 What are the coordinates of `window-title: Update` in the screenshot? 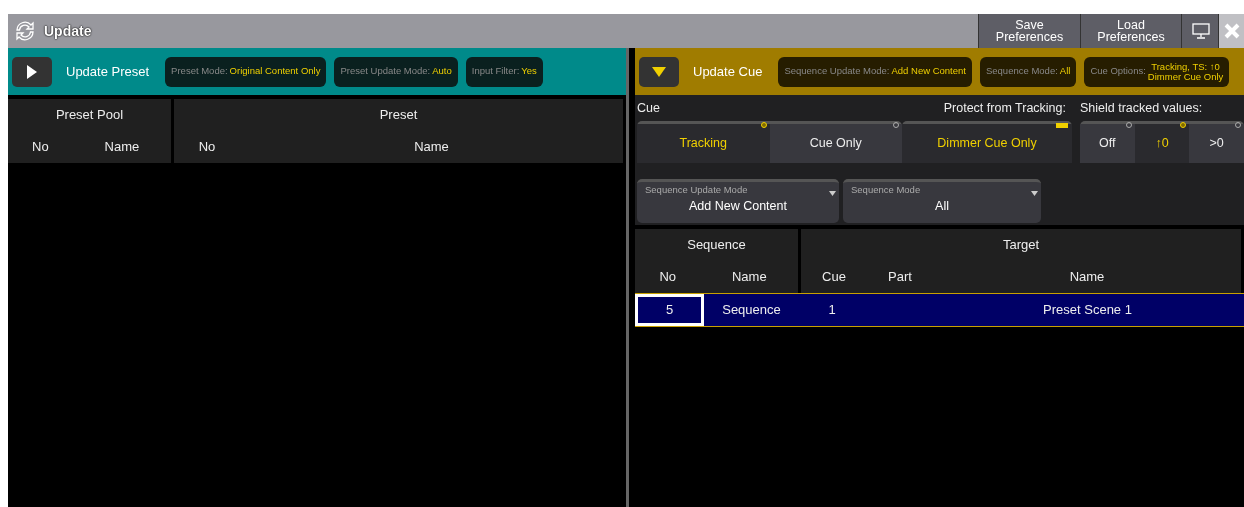 It's located at (68, 31).